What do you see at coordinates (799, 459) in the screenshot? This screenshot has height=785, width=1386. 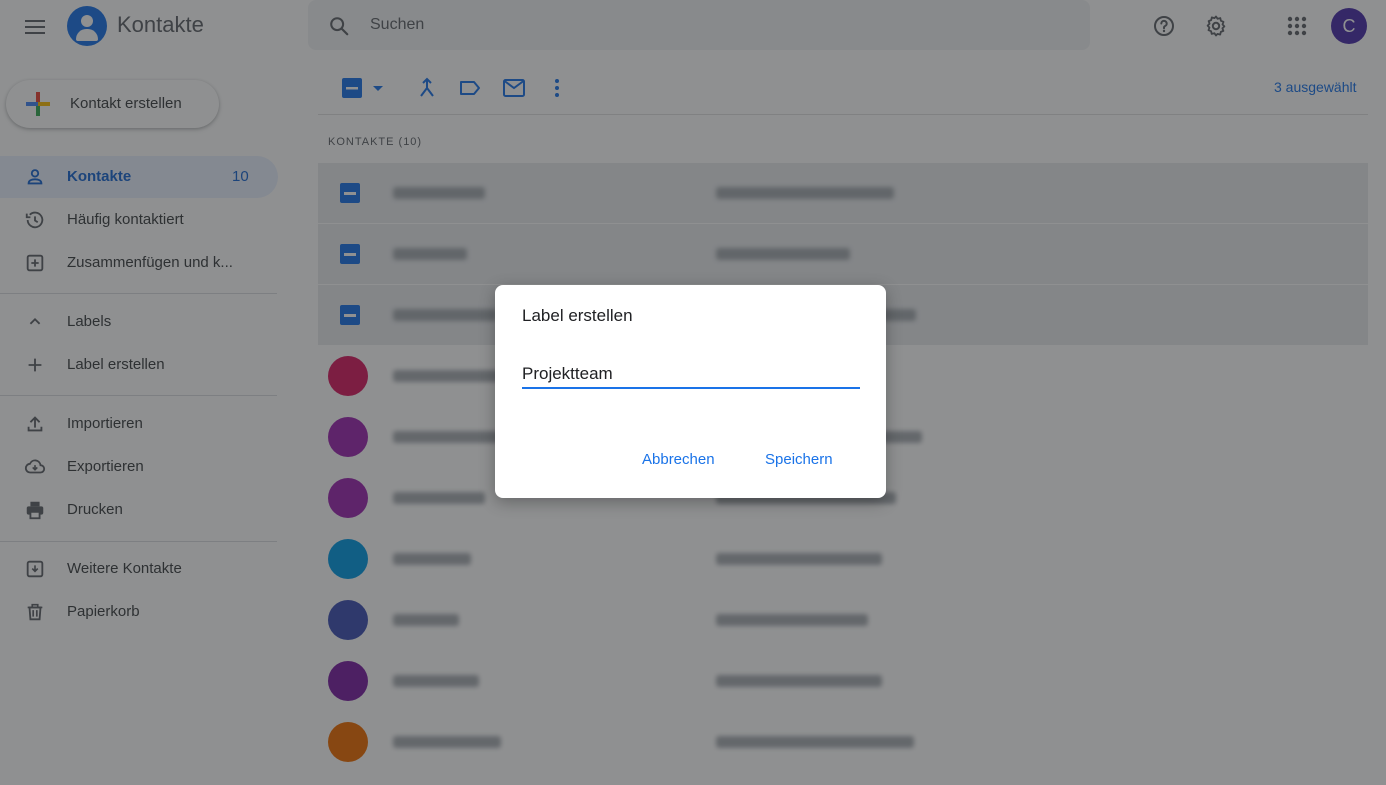 I see `save-button: Speichern` at bounding box center [799, 459].